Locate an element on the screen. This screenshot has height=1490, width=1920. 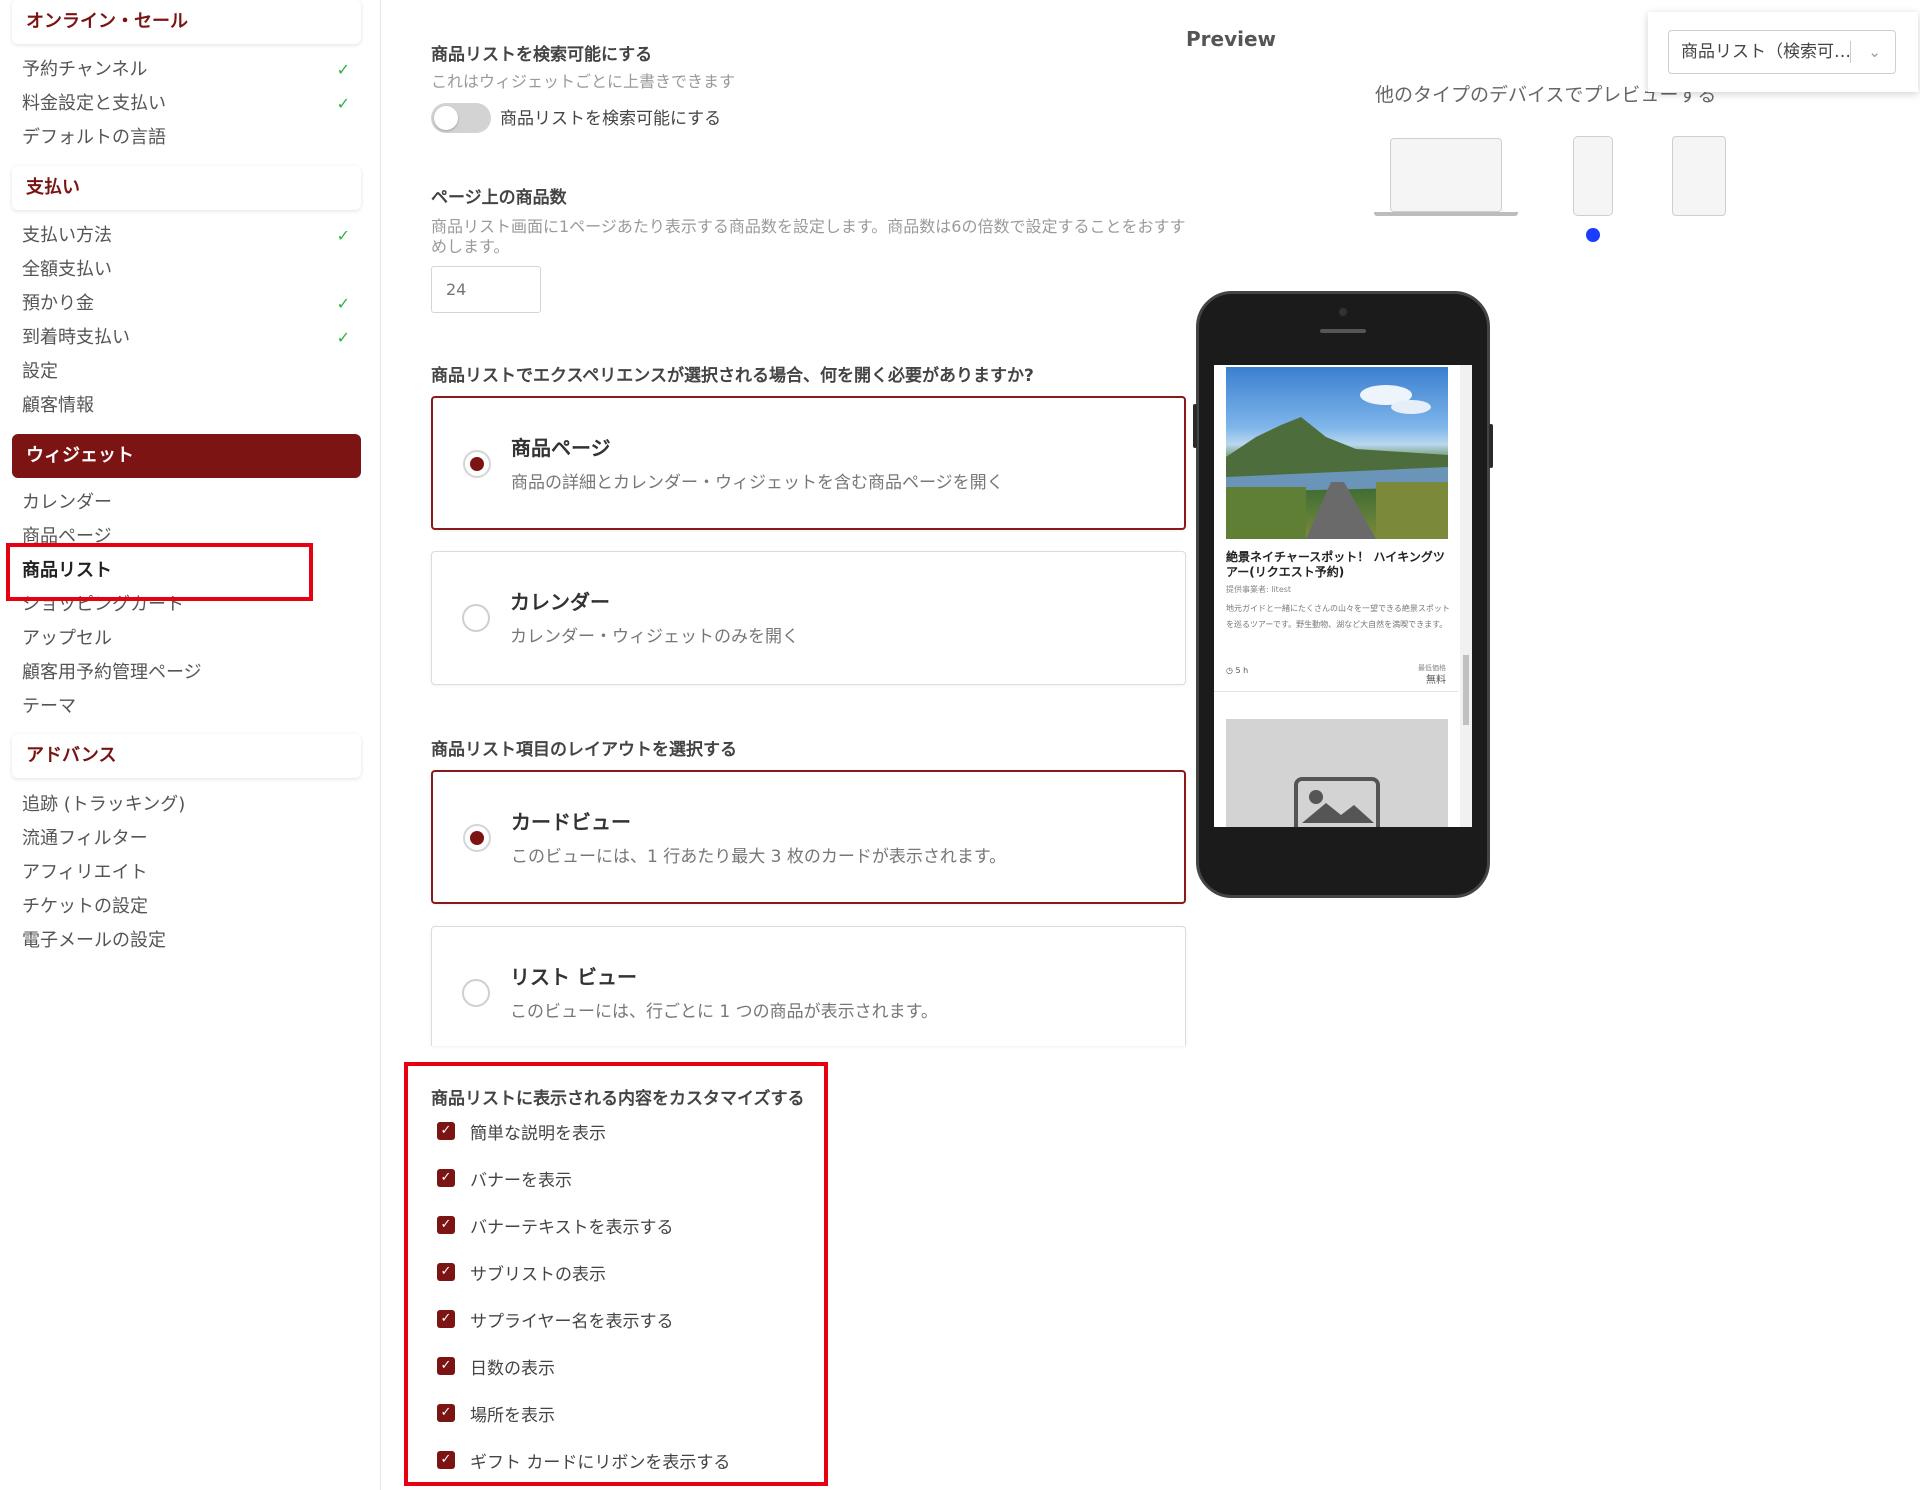
highlight-box-customize is located at coordinates (616, 1274).